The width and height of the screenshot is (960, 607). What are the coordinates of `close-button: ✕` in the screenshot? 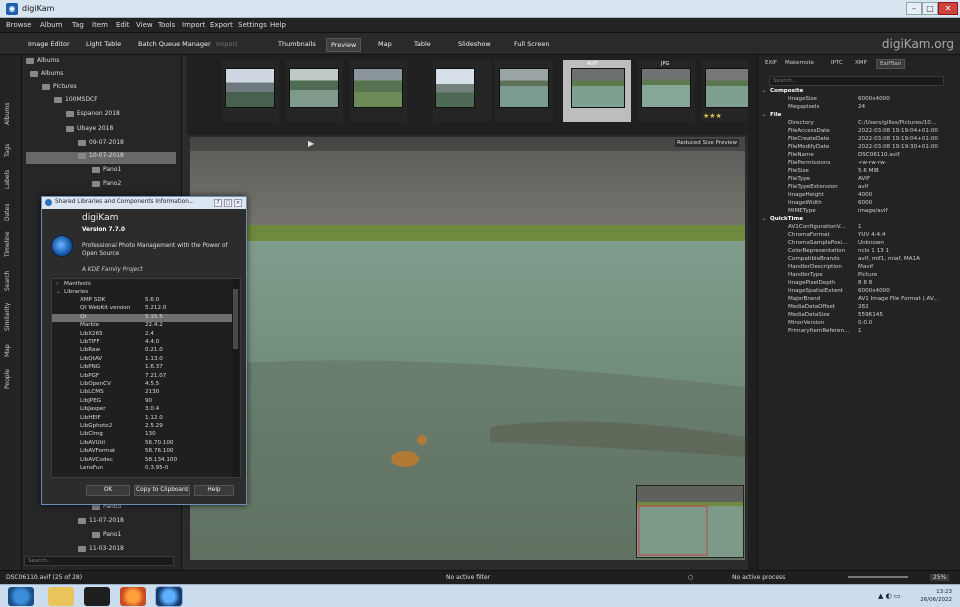 It's located at (948, 8).